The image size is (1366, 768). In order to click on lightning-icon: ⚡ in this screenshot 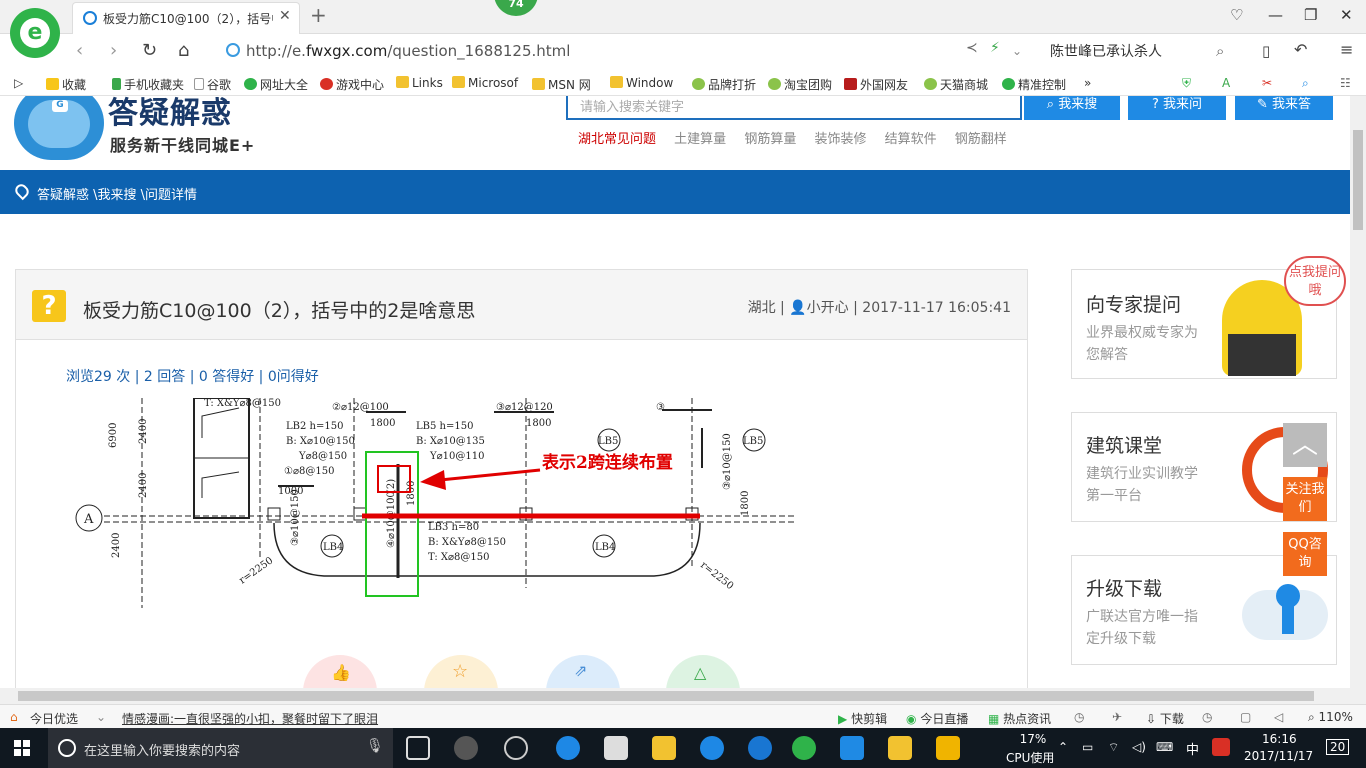, I will do `click(995, 48)`.